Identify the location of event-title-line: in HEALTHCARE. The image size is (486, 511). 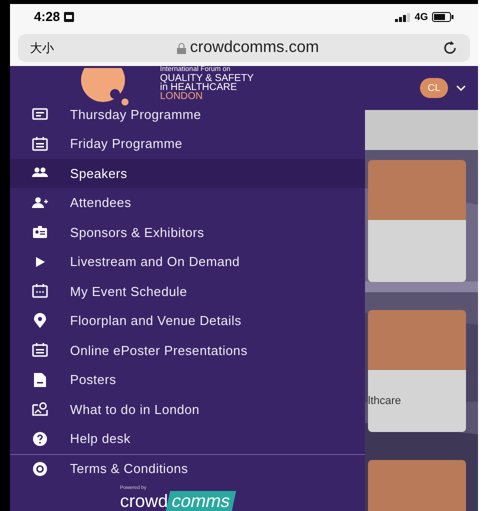
(199, 87).